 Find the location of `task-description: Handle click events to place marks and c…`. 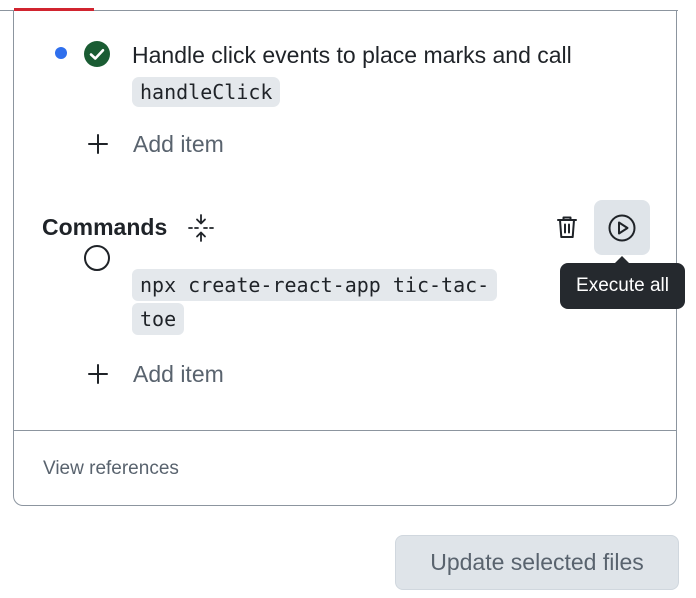

task-description: Handle click events to place marks and c… is located at coordinates (352, 55).